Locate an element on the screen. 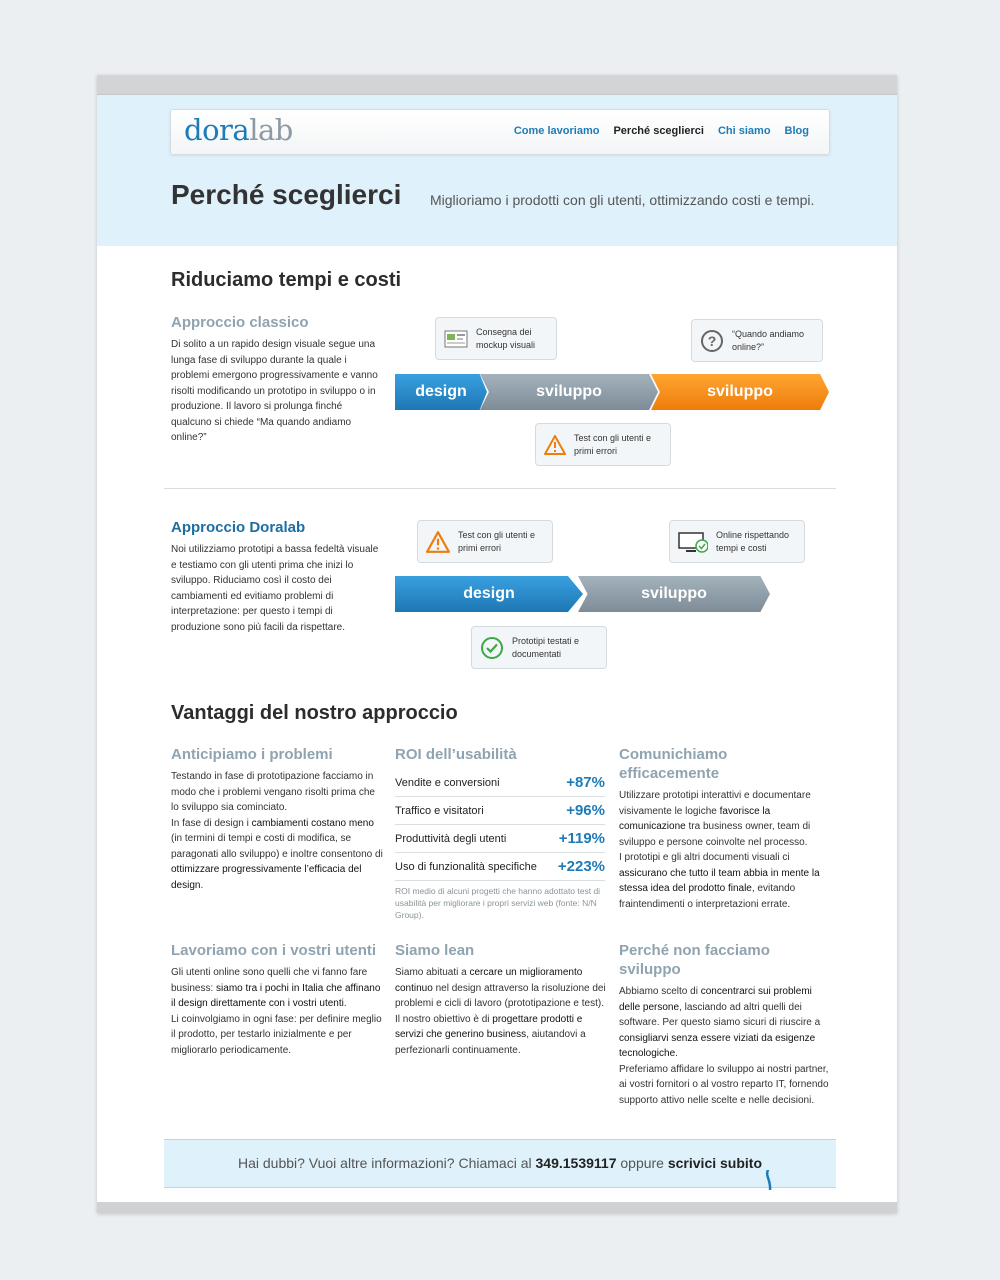 This screenshot has height=1280, width=1000. section-divider is located at coordinates (500, 488).